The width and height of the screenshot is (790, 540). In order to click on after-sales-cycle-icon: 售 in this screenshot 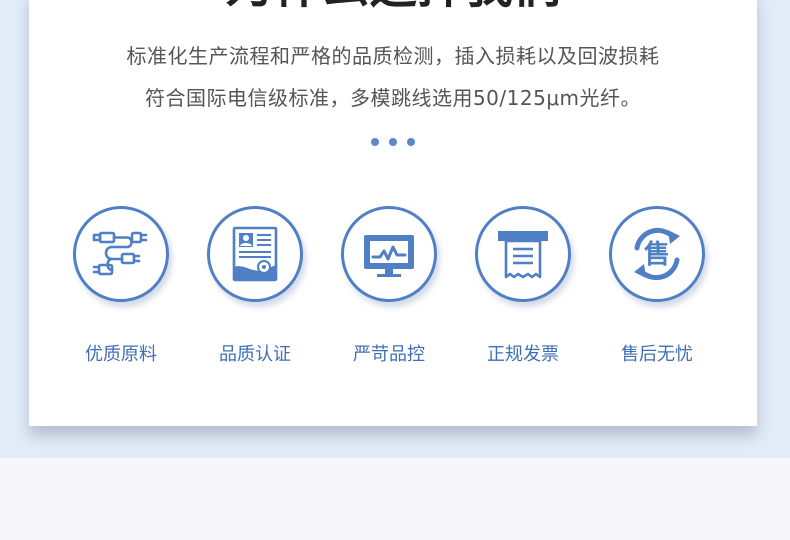, I will do `click(657, 254)`.